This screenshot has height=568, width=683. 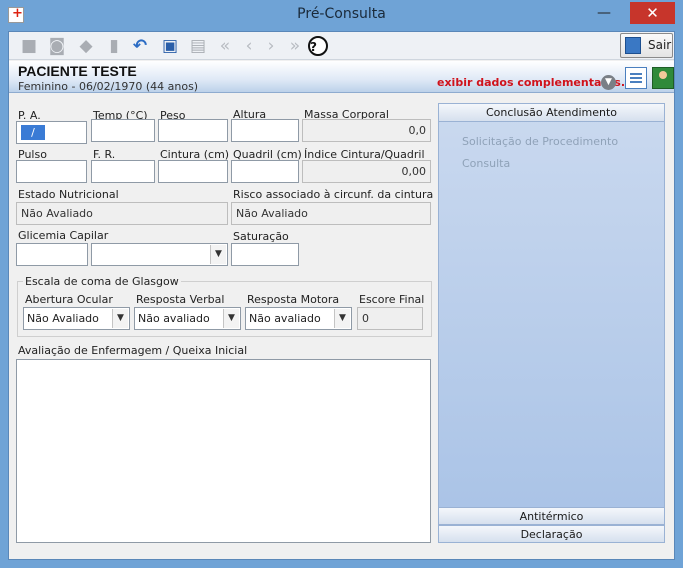 What do you see at coordinates (123, 130) in the screenshot?
I see `temp-input` at bounding box center [123, 130].